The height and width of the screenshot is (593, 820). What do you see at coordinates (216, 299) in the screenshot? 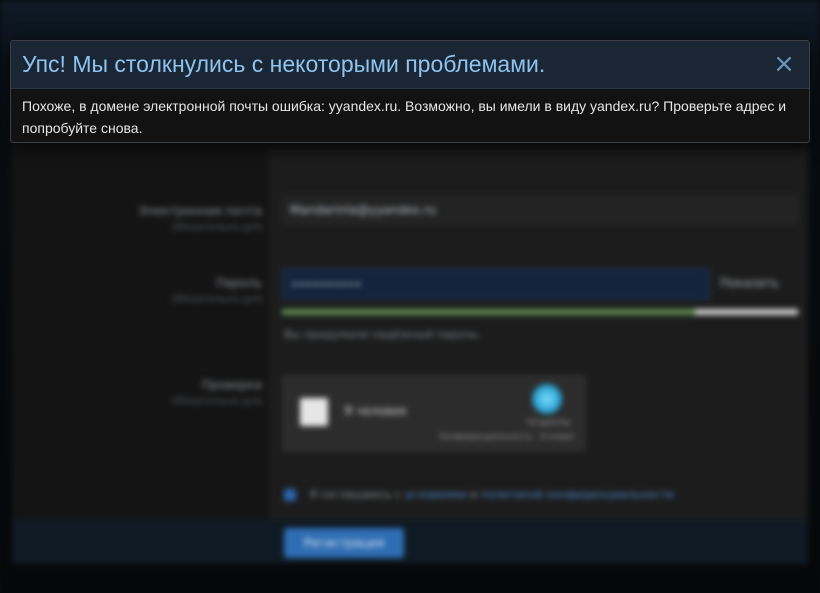
I see `password-required-note: Обязательно для` at bounding box center [216, 299].